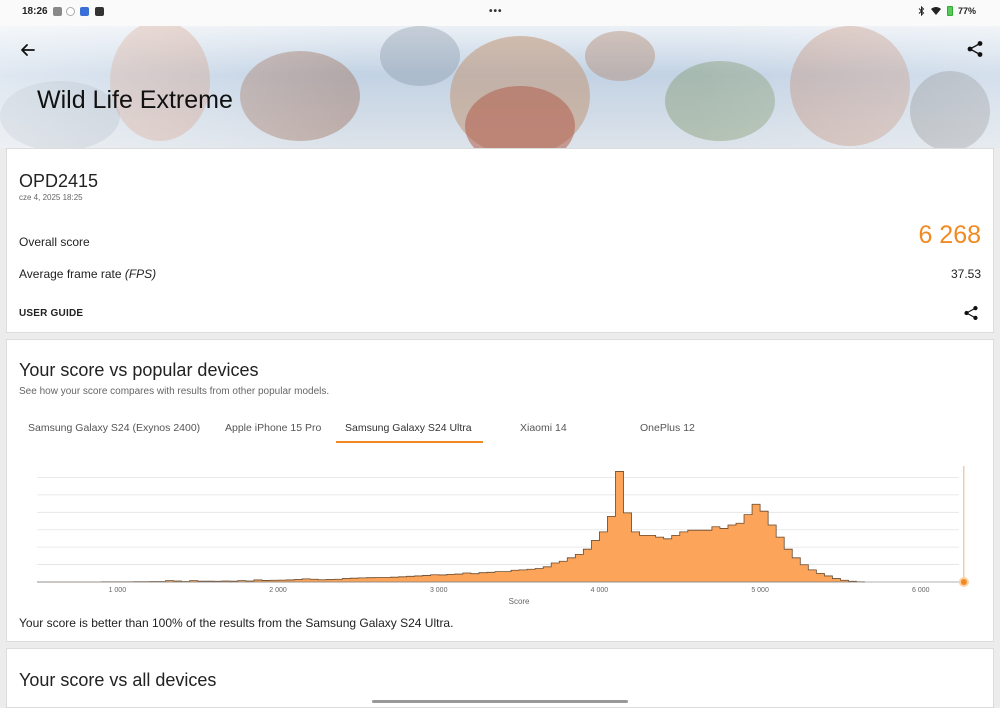  I want to click on battery-icon, so click(949, 11).